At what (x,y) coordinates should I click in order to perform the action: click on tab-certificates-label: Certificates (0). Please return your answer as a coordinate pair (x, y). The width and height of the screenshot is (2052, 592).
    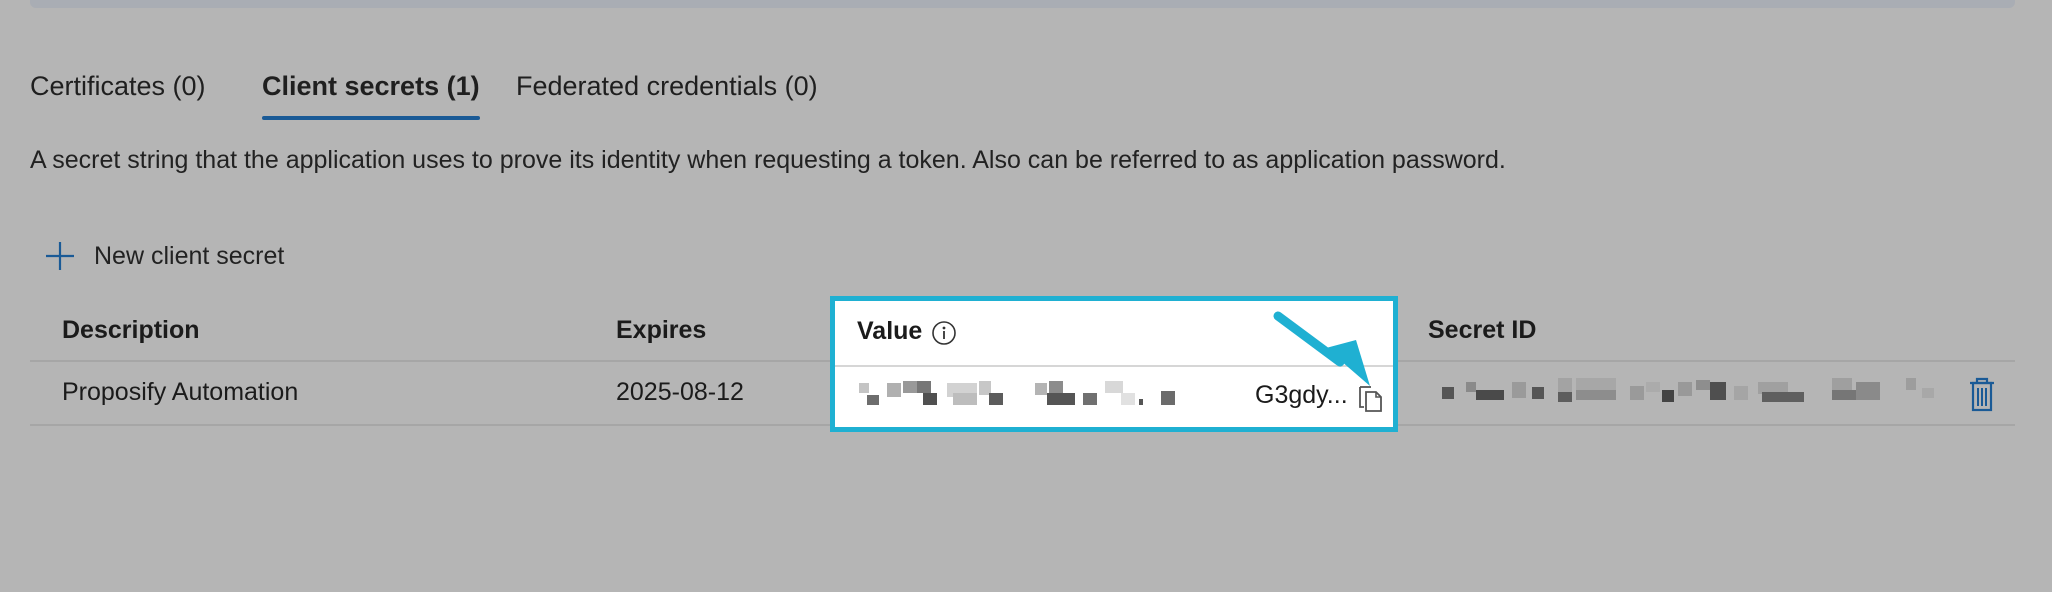
    Looking at the image, I should click on (118, 86).